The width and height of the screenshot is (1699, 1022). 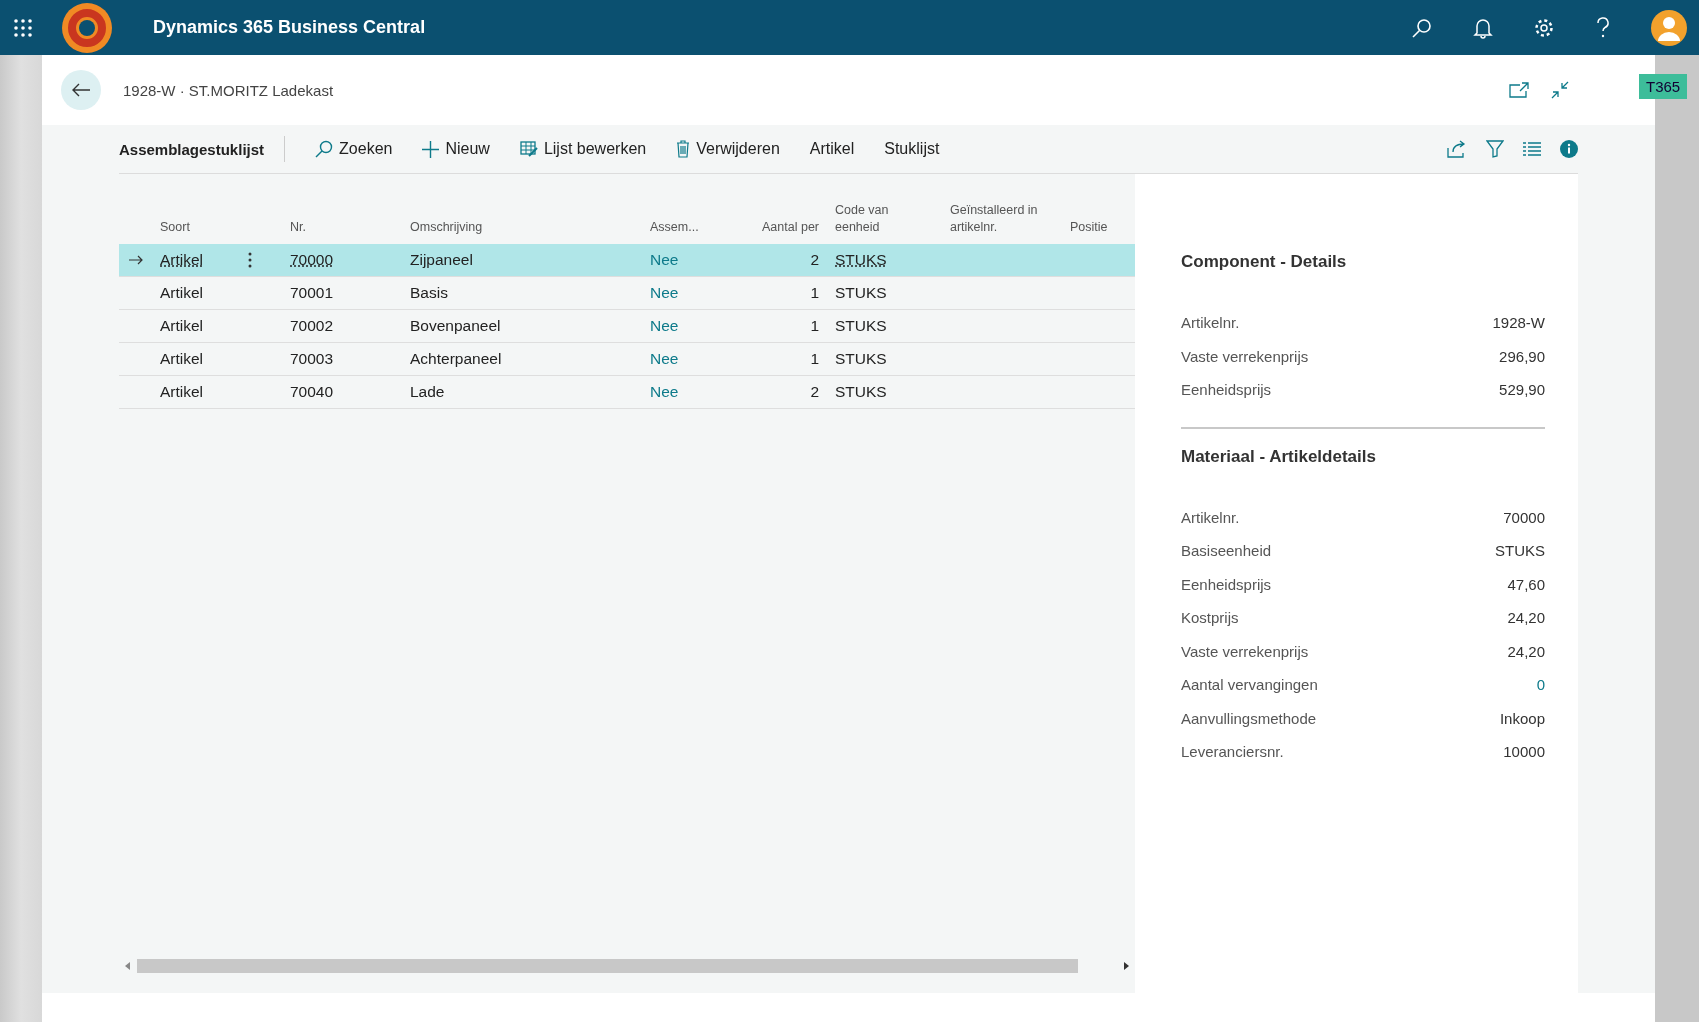 What do you see at coordinates (312, 326) in the screenshot?
I see `table-cell: 70002` at bounding box center [312, 326].